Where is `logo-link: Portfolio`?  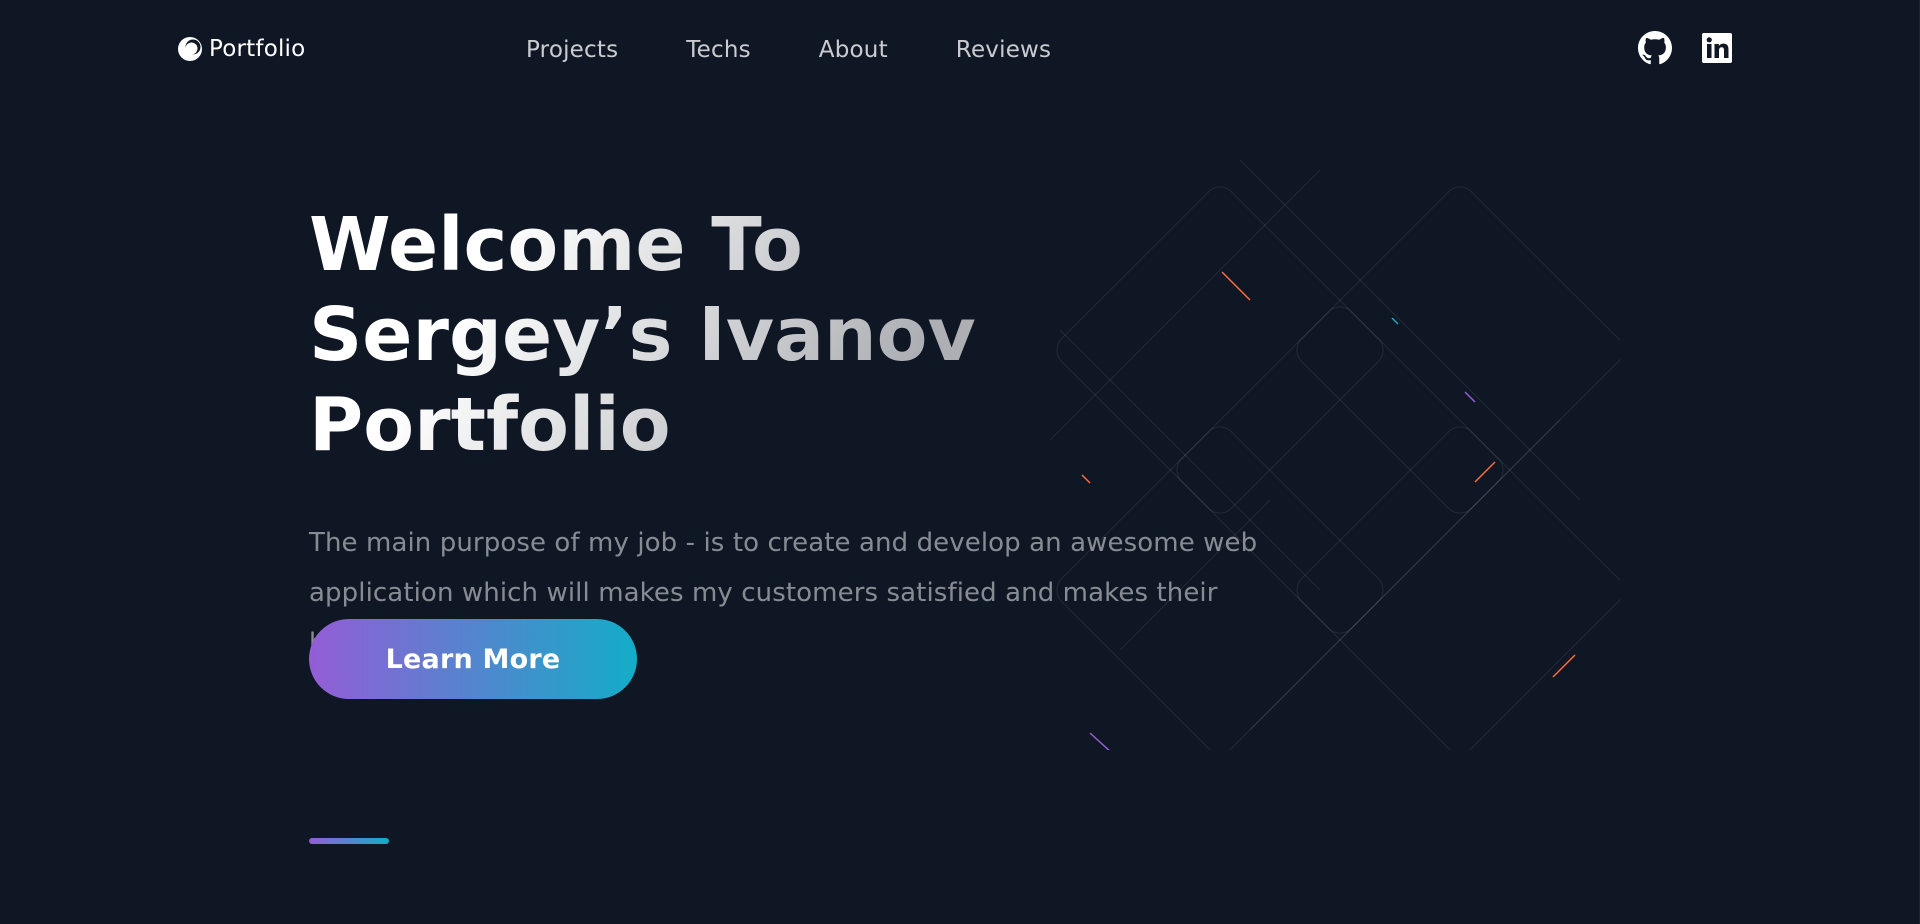
logo-link: Portfolio is located at coordinates (241, 49).